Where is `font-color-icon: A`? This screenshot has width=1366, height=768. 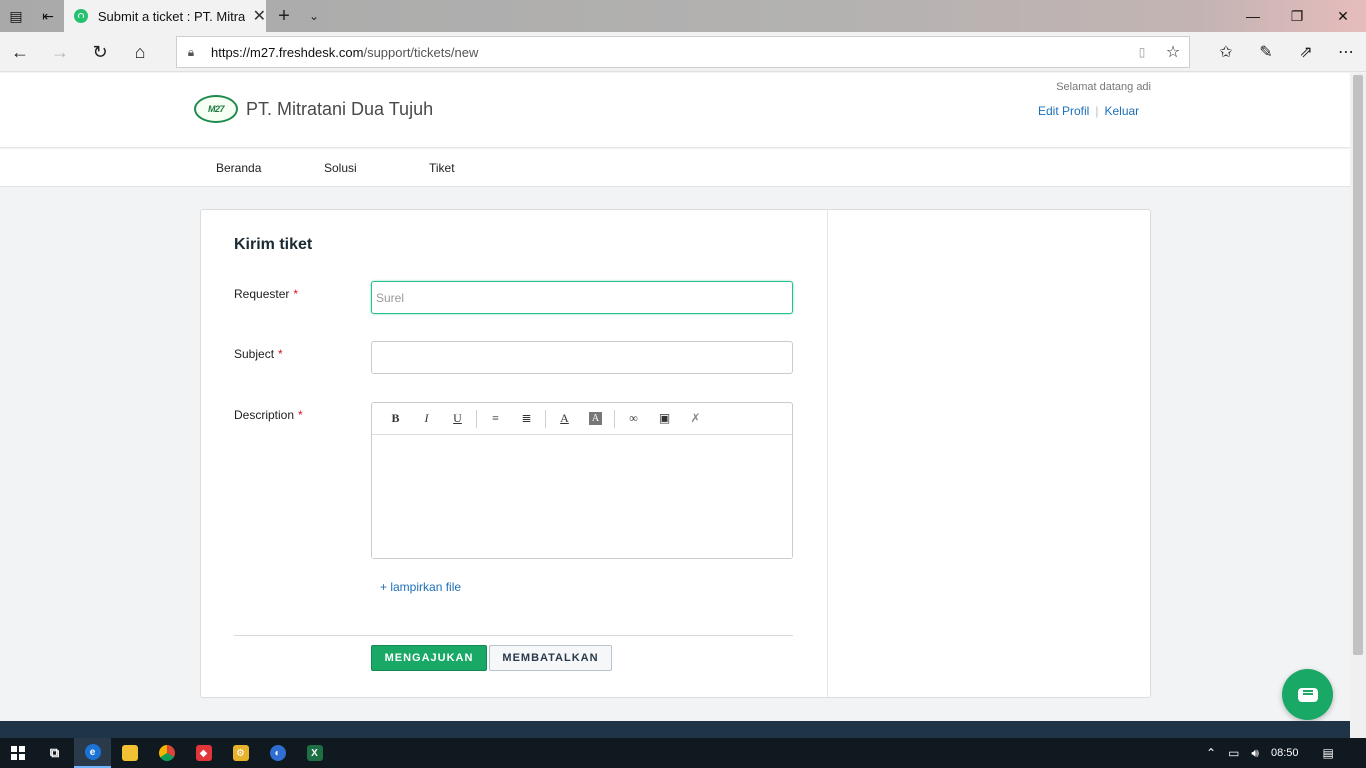 font-color-icon: A is located at coordinates (564, 419).